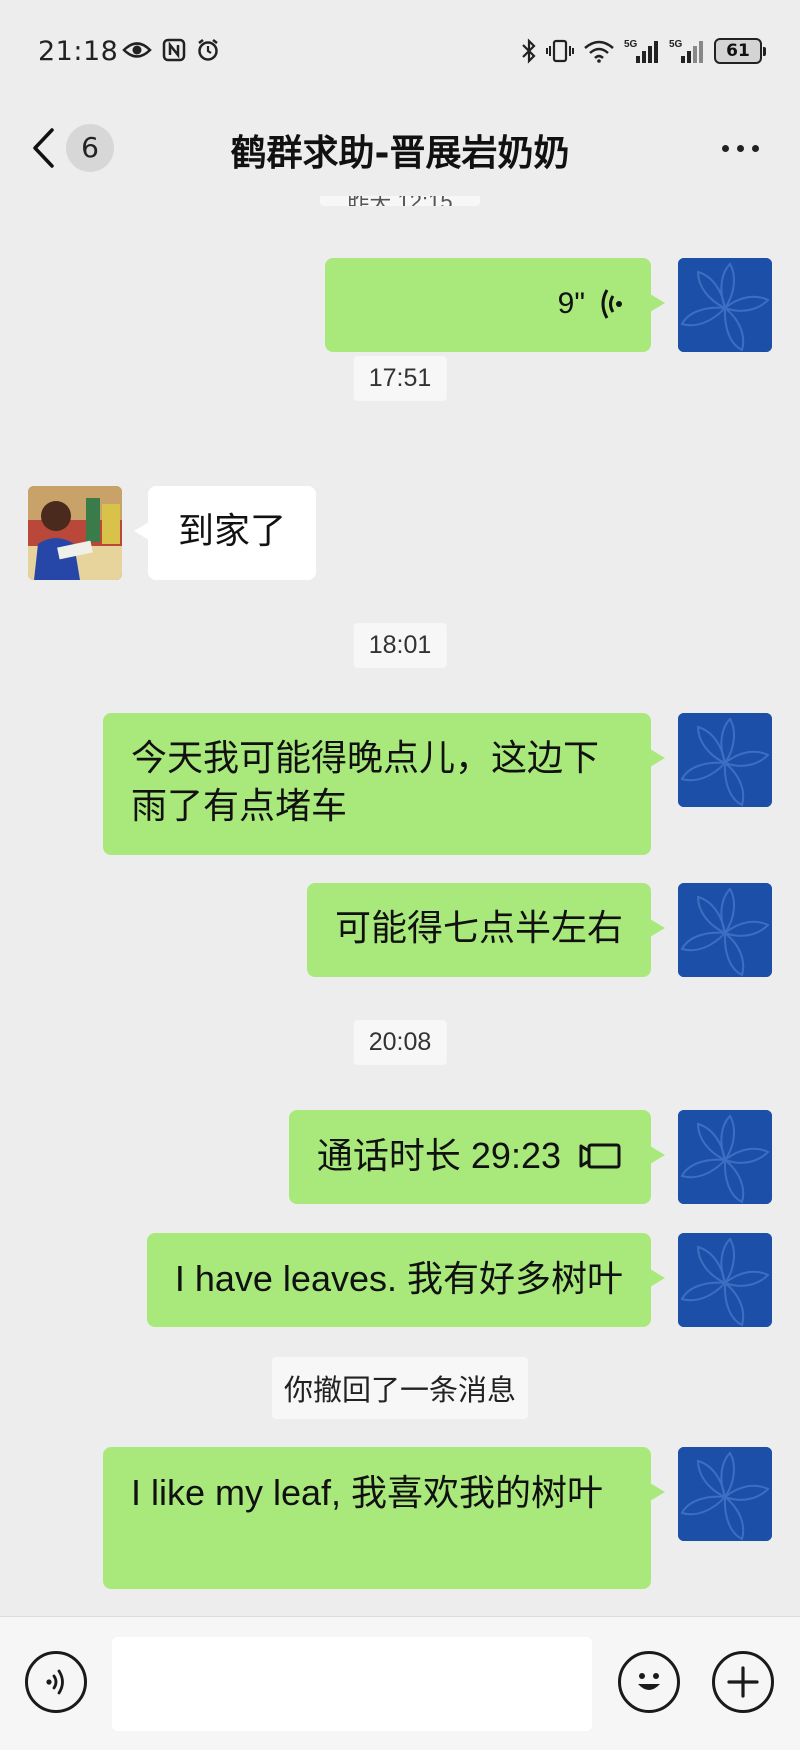 The width and height of the screenshot is (800, 1750). I want to click on nfc-icon, so click(174, 50).